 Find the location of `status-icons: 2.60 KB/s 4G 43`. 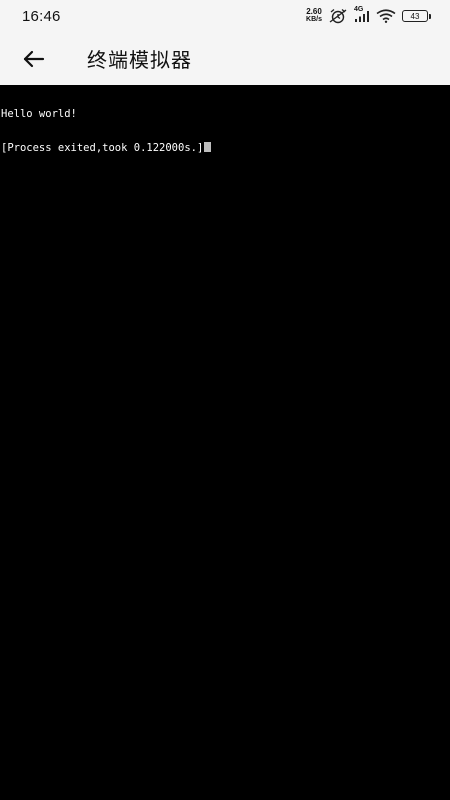

status-icons: 2.60 KB/s 4G 43 is located at coordinates (368, 15).